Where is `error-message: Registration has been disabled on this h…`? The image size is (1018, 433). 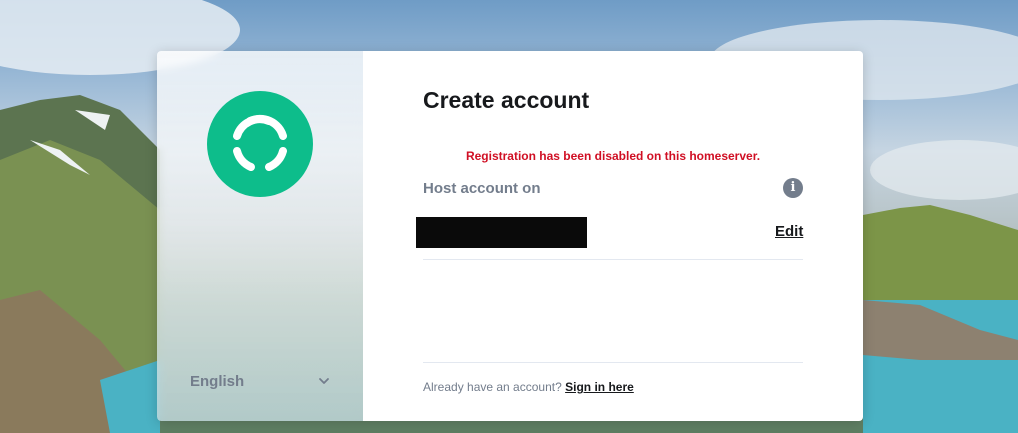
error-message: Registration has been disabled on this h… is located at coordinates (613, 156).